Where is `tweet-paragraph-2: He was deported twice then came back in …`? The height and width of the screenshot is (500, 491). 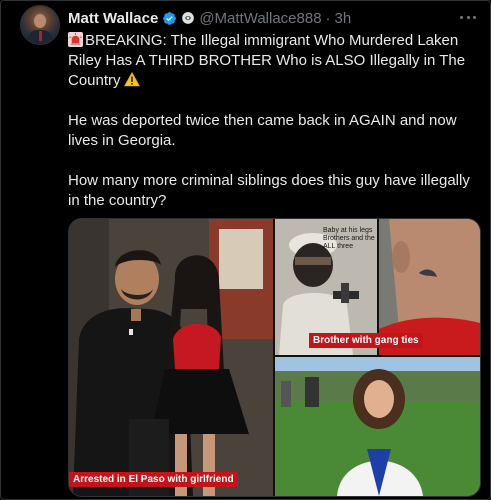
tweet-paragraph-2: He was deported twice then came back in … is located at coordinates (262, 130).